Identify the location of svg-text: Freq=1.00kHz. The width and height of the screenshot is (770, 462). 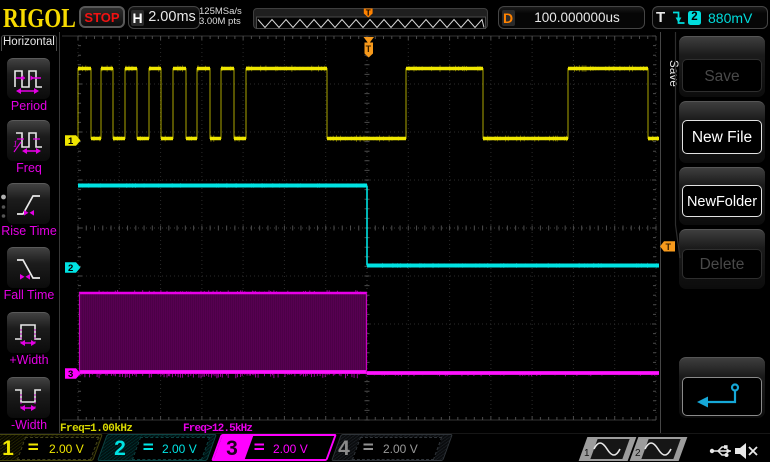
(96, 428).